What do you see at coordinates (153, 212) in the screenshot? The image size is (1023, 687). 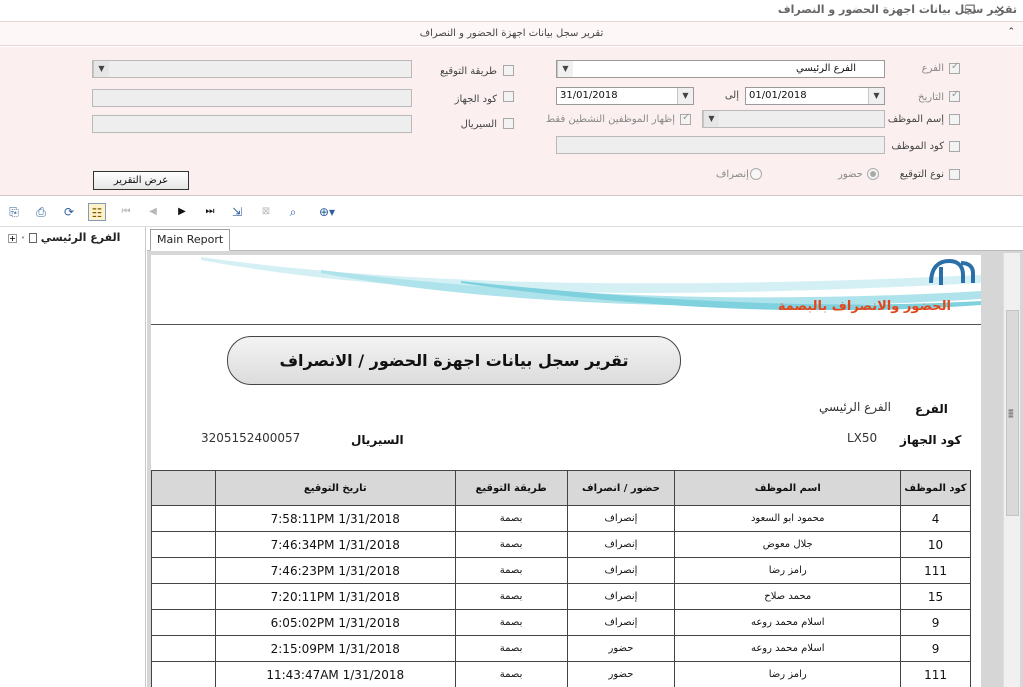 I see `prev-page-icon: ◀` at bounding box center [153, 212].